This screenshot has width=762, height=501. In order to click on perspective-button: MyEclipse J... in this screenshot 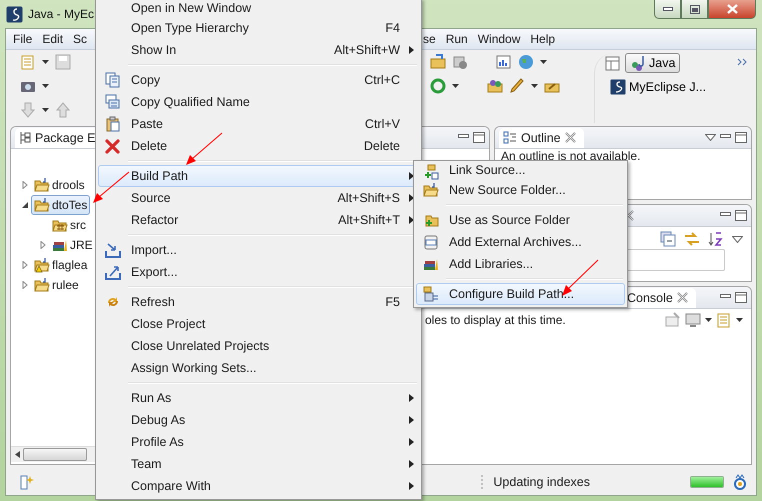, I will do `click(658, 87)`.